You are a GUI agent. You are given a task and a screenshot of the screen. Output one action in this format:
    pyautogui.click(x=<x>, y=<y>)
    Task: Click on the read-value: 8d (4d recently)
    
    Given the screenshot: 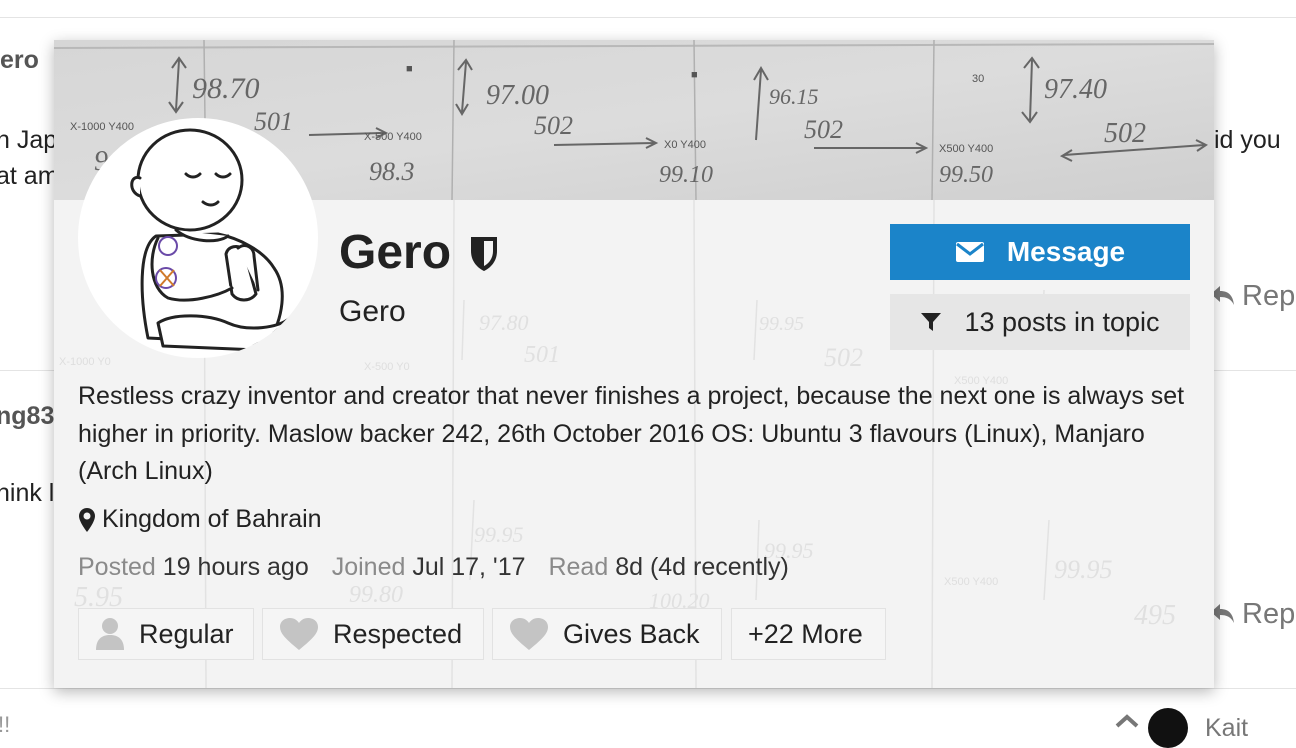 What is the action you would take?
    pyautogui.click(x=702, y=567)
    